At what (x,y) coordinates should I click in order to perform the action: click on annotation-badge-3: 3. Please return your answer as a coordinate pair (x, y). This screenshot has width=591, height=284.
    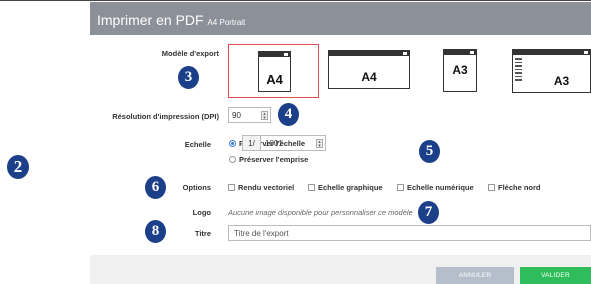
    Looking at the image, I should click on (188, 77).